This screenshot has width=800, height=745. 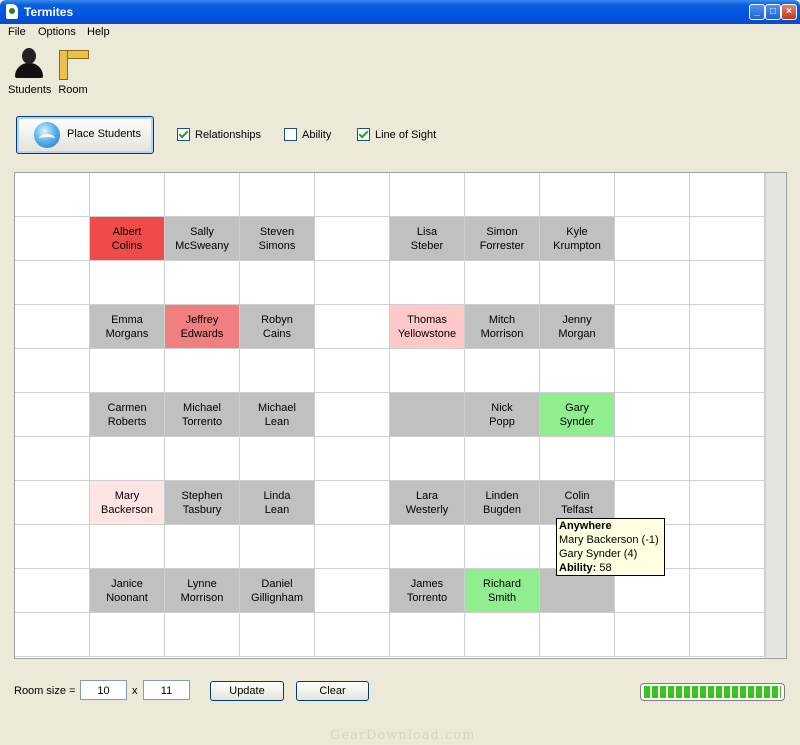 I want to click on student-desk: Stephen Tasbury, so click(x=202, y=503).